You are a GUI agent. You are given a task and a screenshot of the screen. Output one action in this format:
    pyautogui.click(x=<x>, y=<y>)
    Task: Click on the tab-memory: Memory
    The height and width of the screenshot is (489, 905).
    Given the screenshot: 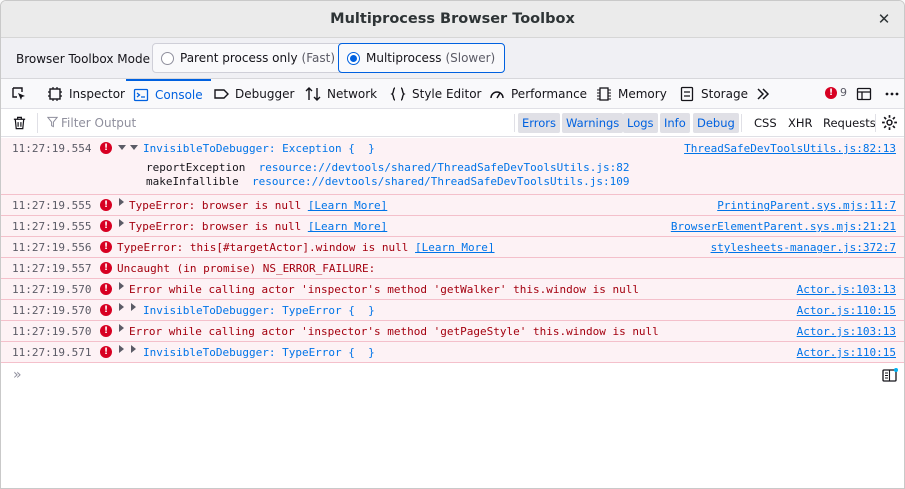 What is the action you would take?
    pyautogui.click(x=631, y=93)
    